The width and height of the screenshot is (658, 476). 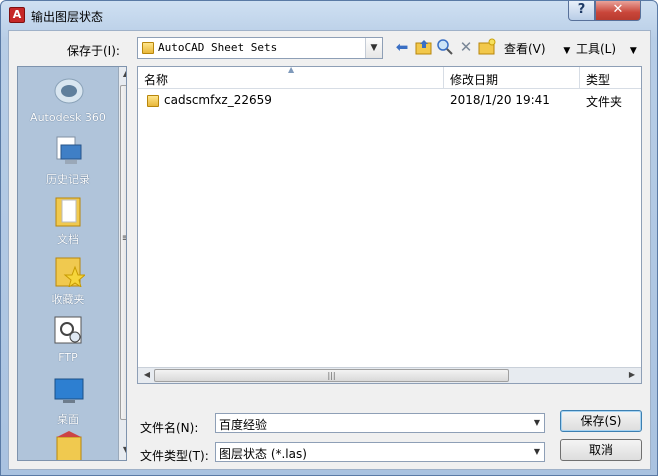 I want to click on new-folder-icon, so click(x=487, y=47).